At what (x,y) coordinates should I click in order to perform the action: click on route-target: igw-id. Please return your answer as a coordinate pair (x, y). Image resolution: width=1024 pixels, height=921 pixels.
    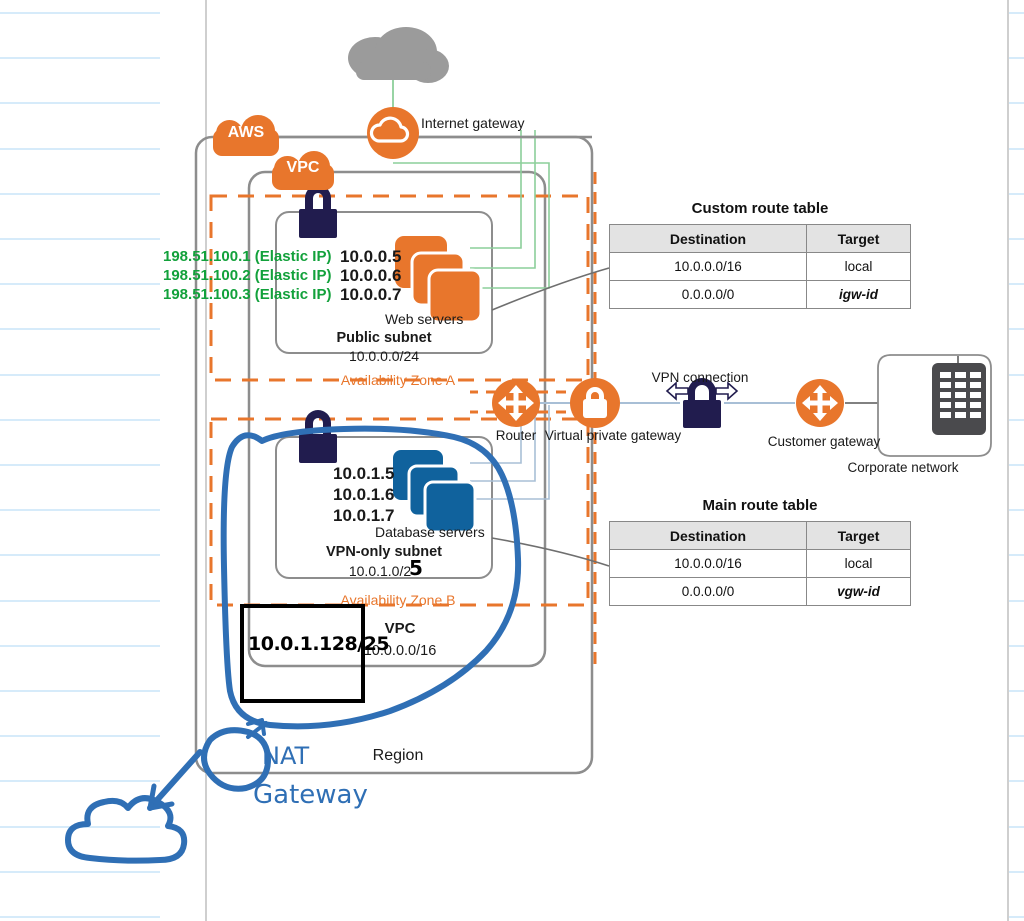
    Looking at the image, I should click on (858, 294).